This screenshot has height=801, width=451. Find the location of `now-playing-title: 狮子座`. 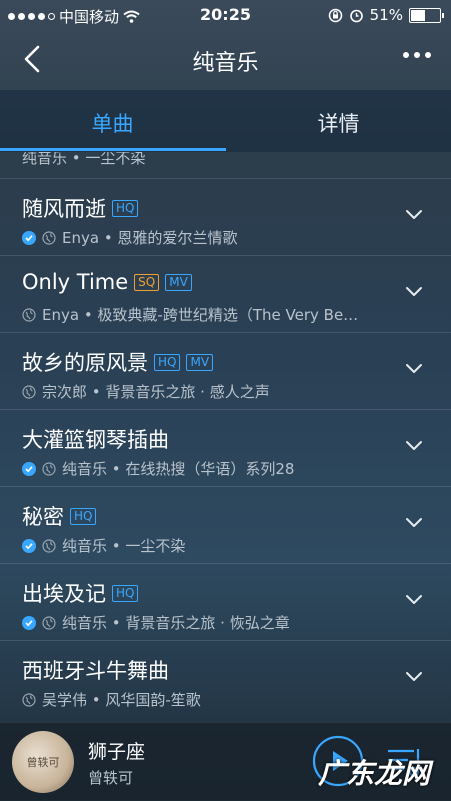

now-playing-title: 狮子座 is located at coordinates (117, 752).